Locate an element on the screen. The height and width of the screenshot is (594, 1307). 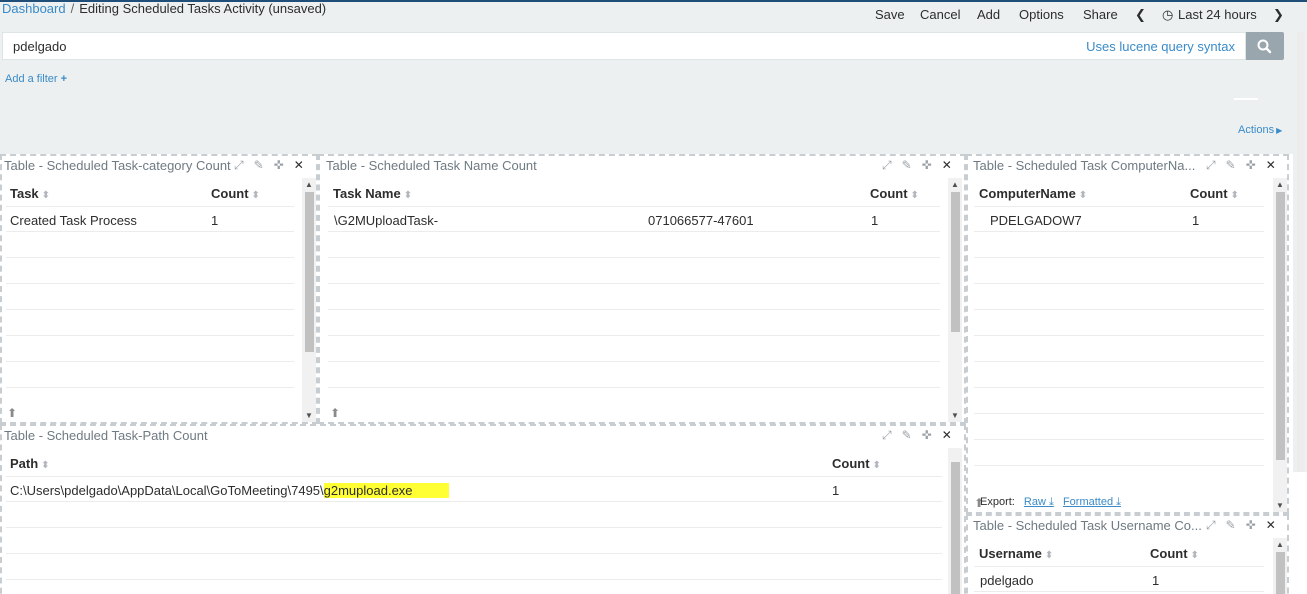
breadcrumb-dashboard-link: Dashboard is located at coordinates (34, 9).